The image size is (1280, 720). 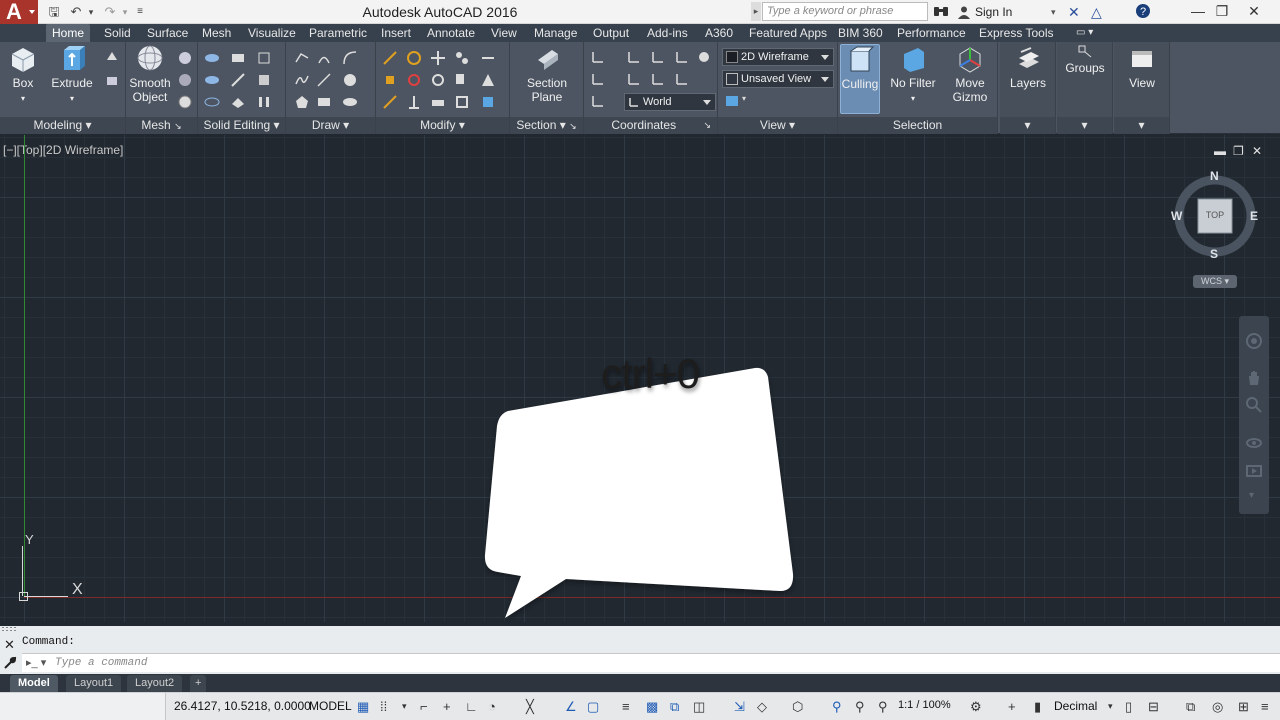 What do you see at coordinates (658, 79) in the screenshot?
I see `ucs-3-point-icon` at bounding box center [658, 79].